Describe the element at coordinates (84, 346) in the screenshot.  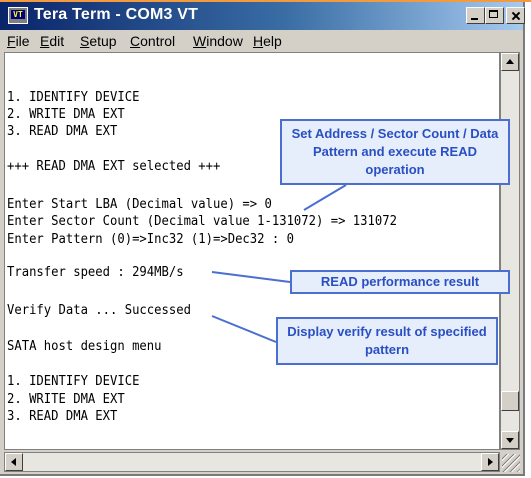
I see `terminal-line: SATA host design menu` at that location.